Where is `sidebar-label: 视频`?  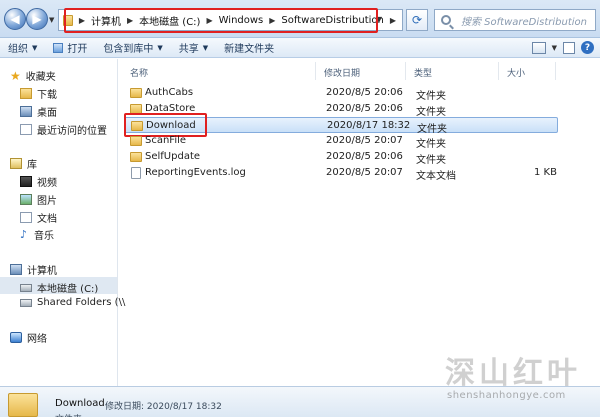 sidebar-label: 视频 is located at coordinates (47, 183).